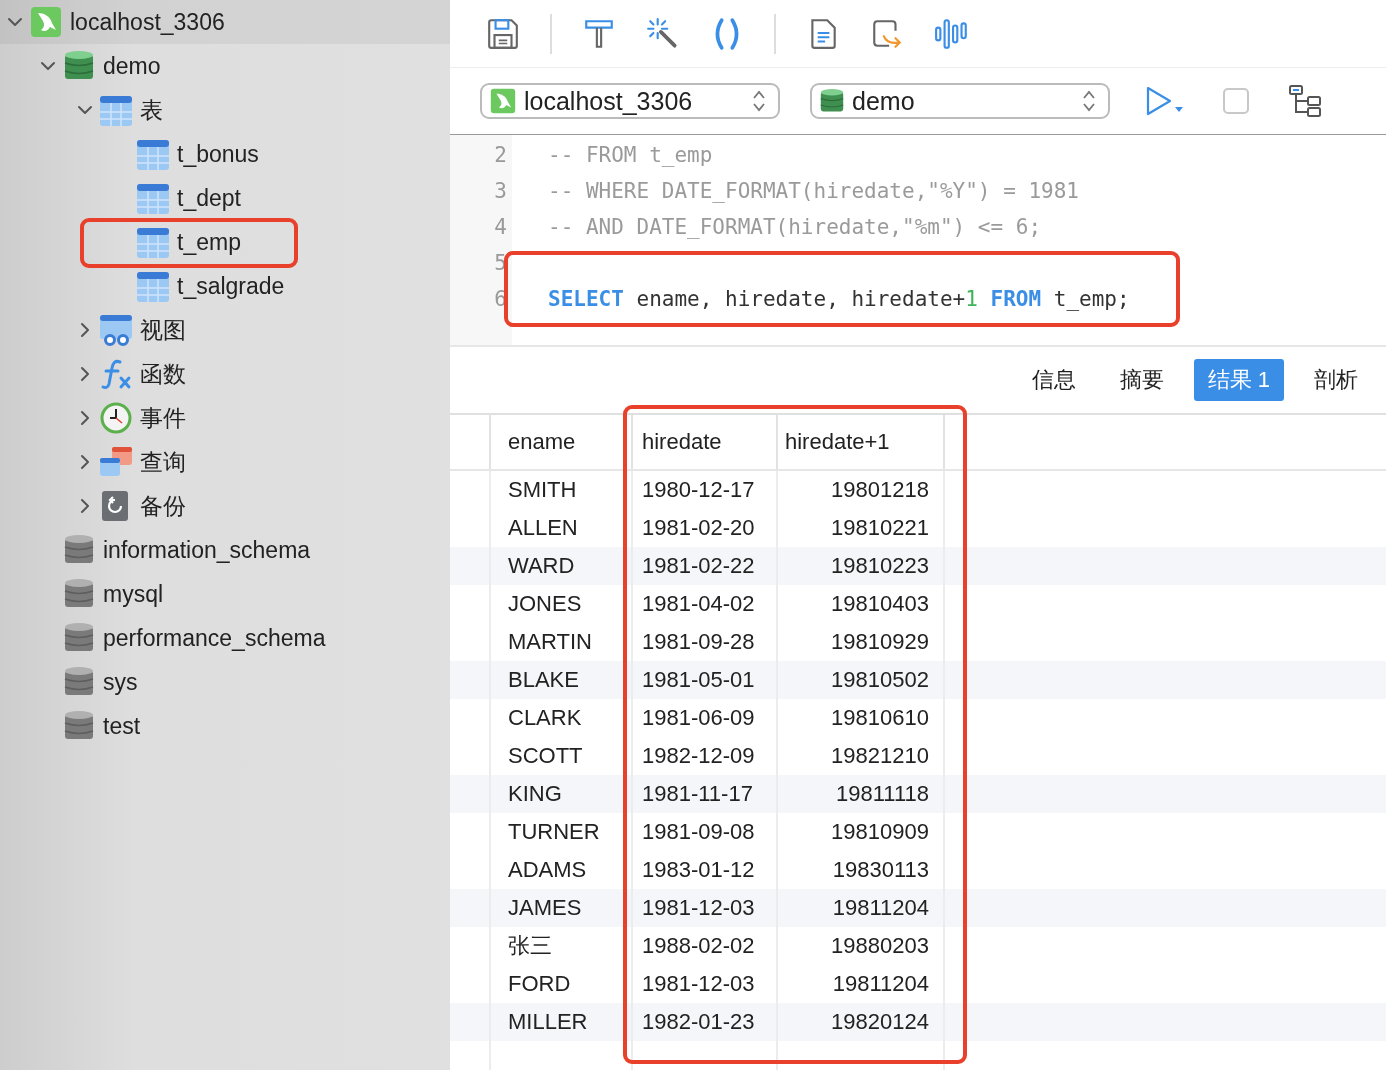  What do you see at coordinates (880, 490) in the screenshot?
I see `table-cell: 19801218` at bounding box center [880, 490].